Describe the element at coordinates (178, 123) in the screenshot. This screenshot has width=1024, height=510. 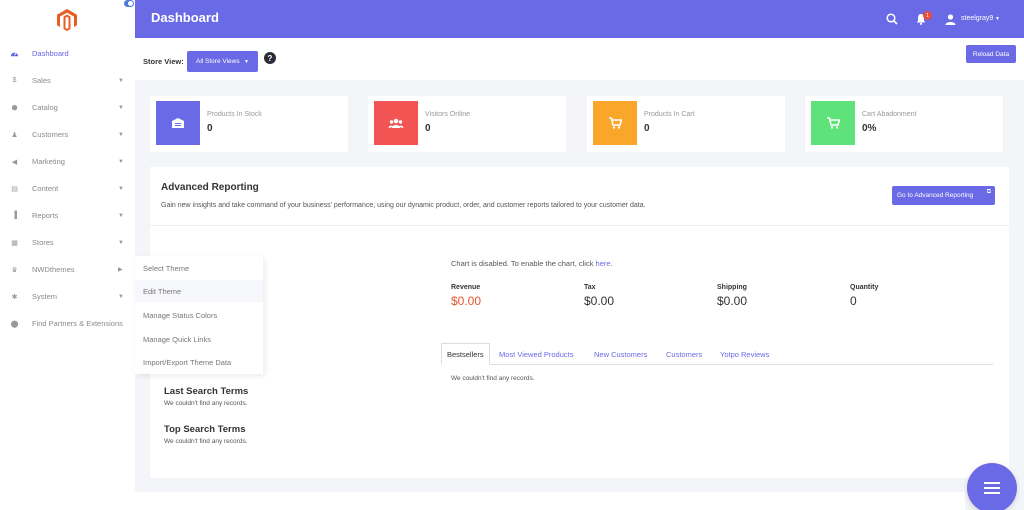
I see `inventory-icon` at that location.